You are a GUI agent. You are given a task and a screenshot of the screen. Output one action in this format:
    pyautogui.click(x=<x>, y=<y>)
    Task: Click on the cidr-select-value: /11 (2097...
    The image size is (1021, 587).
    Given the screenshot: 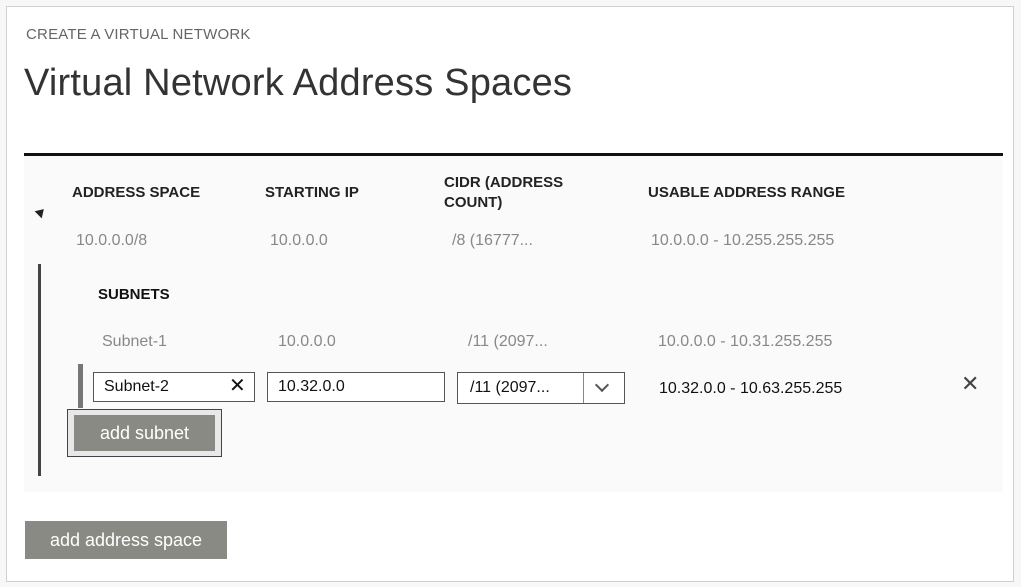 What is the action you would take?
    pyautogui.click(x=510, y=387)
    